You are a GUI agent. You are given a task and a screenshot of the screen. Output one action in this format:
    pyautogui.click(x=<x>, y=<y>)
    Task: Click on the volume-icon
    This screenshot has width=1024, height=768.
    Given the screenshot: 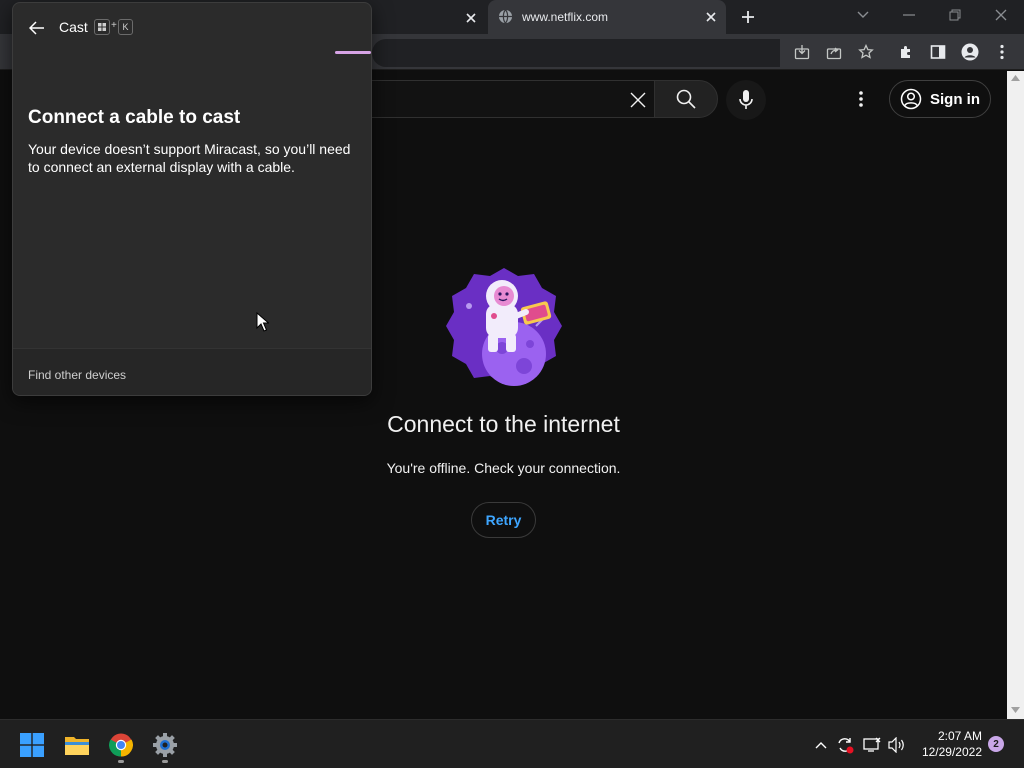 What is the action you would take?
    pyautogui.click(x=897, y=745)
    